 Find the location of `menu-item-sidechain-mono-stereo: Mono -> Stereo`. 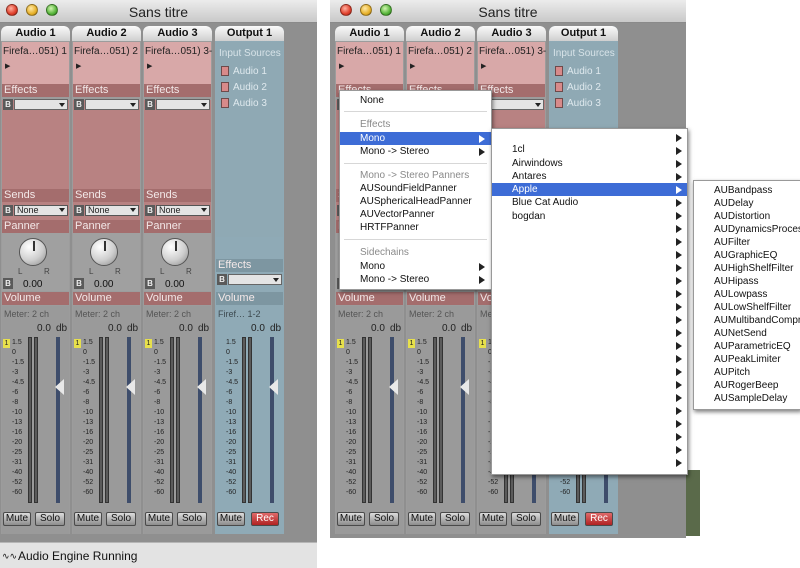

menu-item-sidechain-mono-stereo: Mono -> Stereo is located at coordinates (415, 279).